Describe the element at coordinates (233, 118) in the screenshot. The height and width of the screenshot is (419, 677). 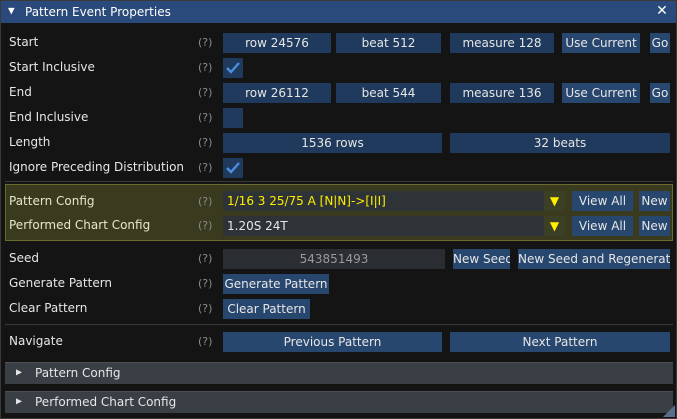
I see `end-inclusive-checkbox` at that location.